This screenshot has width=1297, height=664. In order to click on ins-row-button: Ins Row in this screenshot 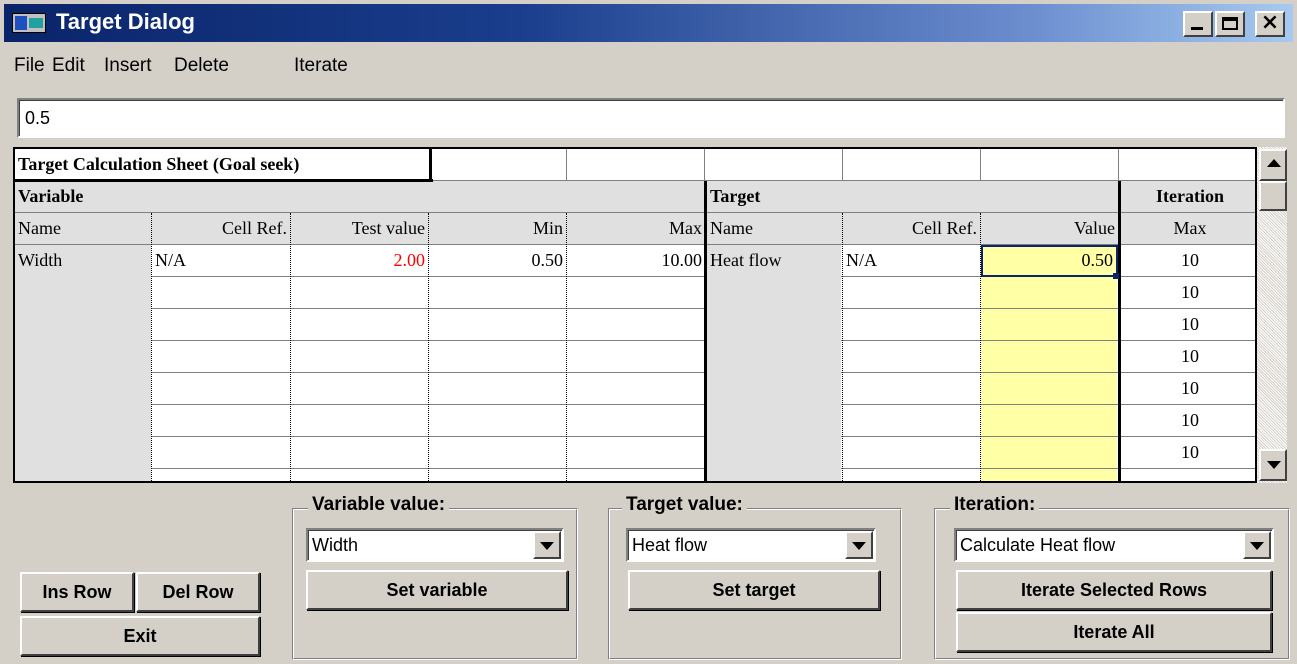, I will do `click(77, 592)`.